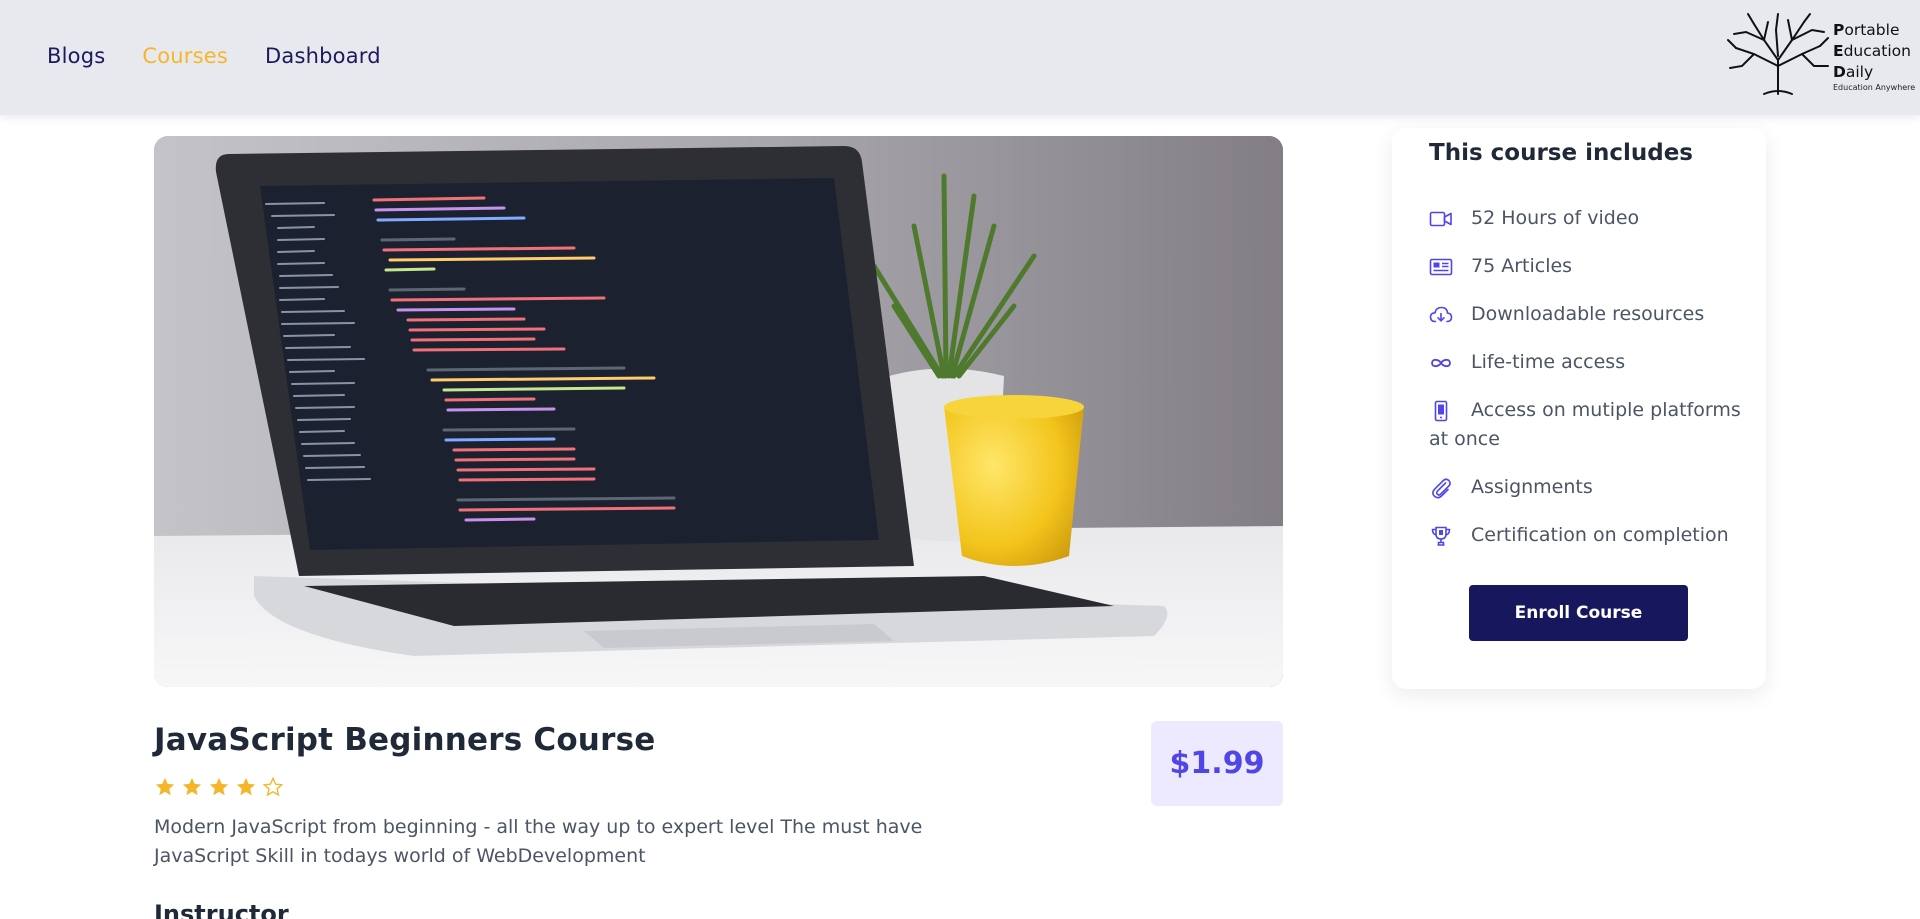 Image resolution: width=1920 pixels, height=919 pixels. What do you see at coordinates (1600, 535) in the screenshot?
I see `feature-label: Certification on completion` at bounding box center [1600, 535].